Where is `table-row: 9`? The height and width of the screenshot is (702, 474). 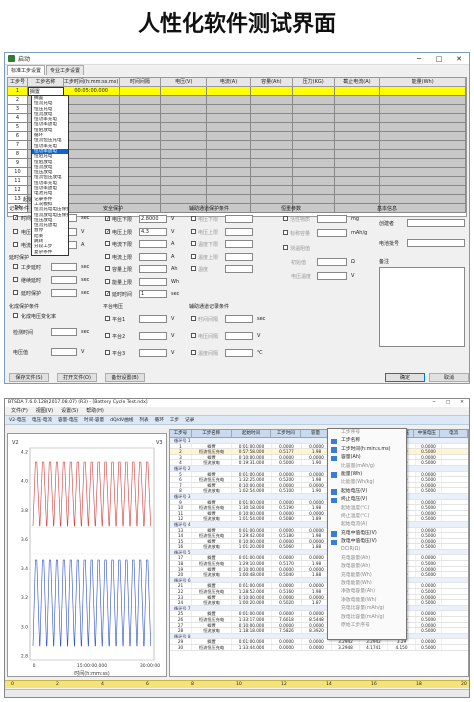
table-row: 9 is located at coordinates (237, 163).